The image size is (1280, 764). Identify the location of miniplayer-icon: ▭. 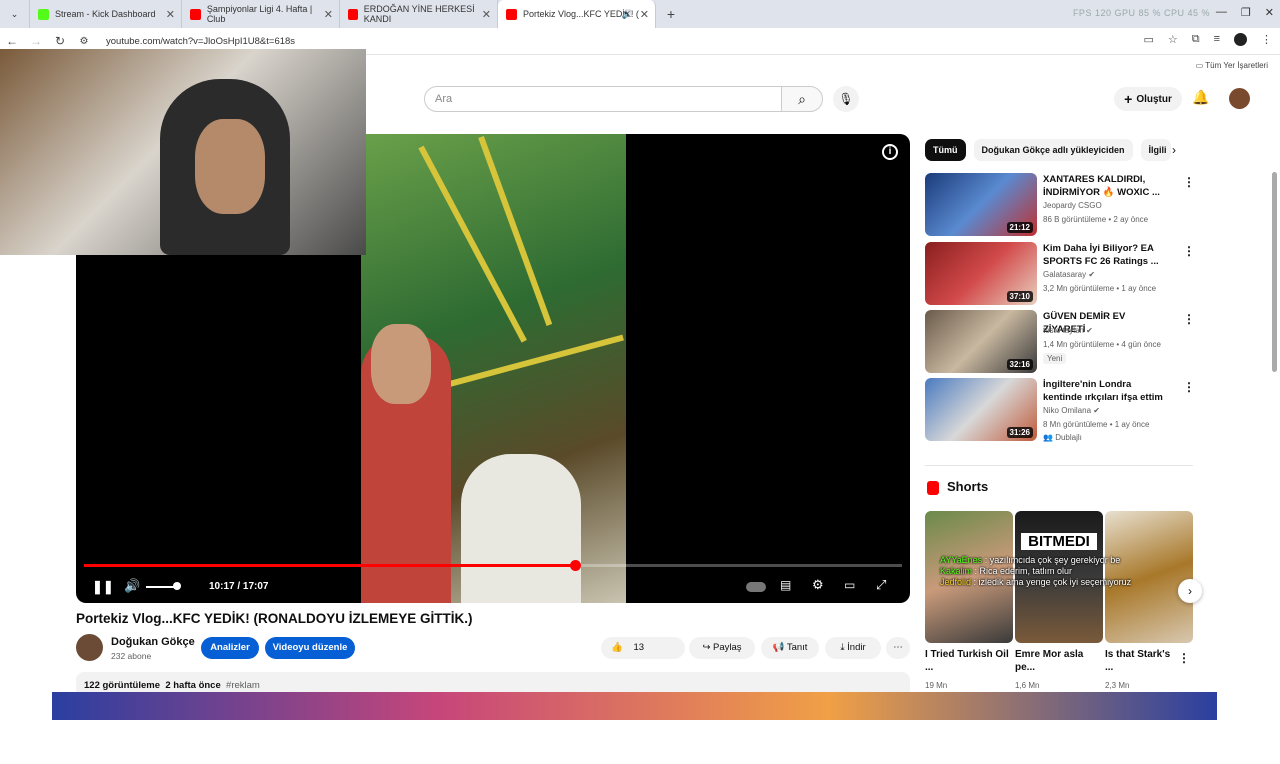
(849, 585).